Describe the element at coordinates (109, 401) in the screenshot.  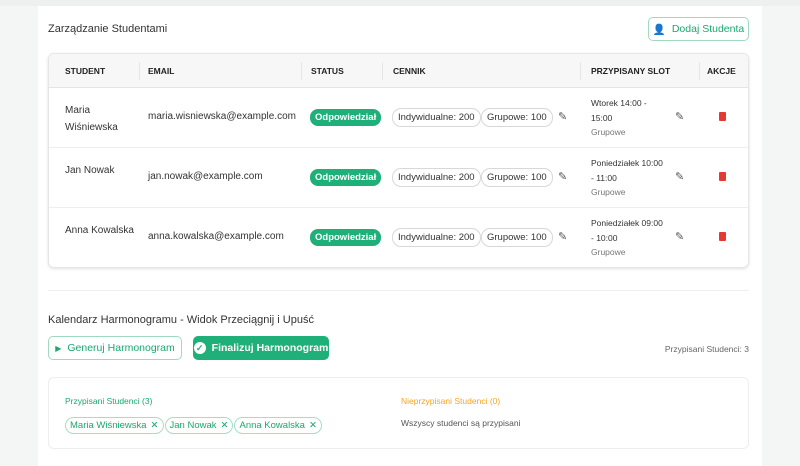
I see `assigned-title: Przypisani Studenci (3)` at that location.